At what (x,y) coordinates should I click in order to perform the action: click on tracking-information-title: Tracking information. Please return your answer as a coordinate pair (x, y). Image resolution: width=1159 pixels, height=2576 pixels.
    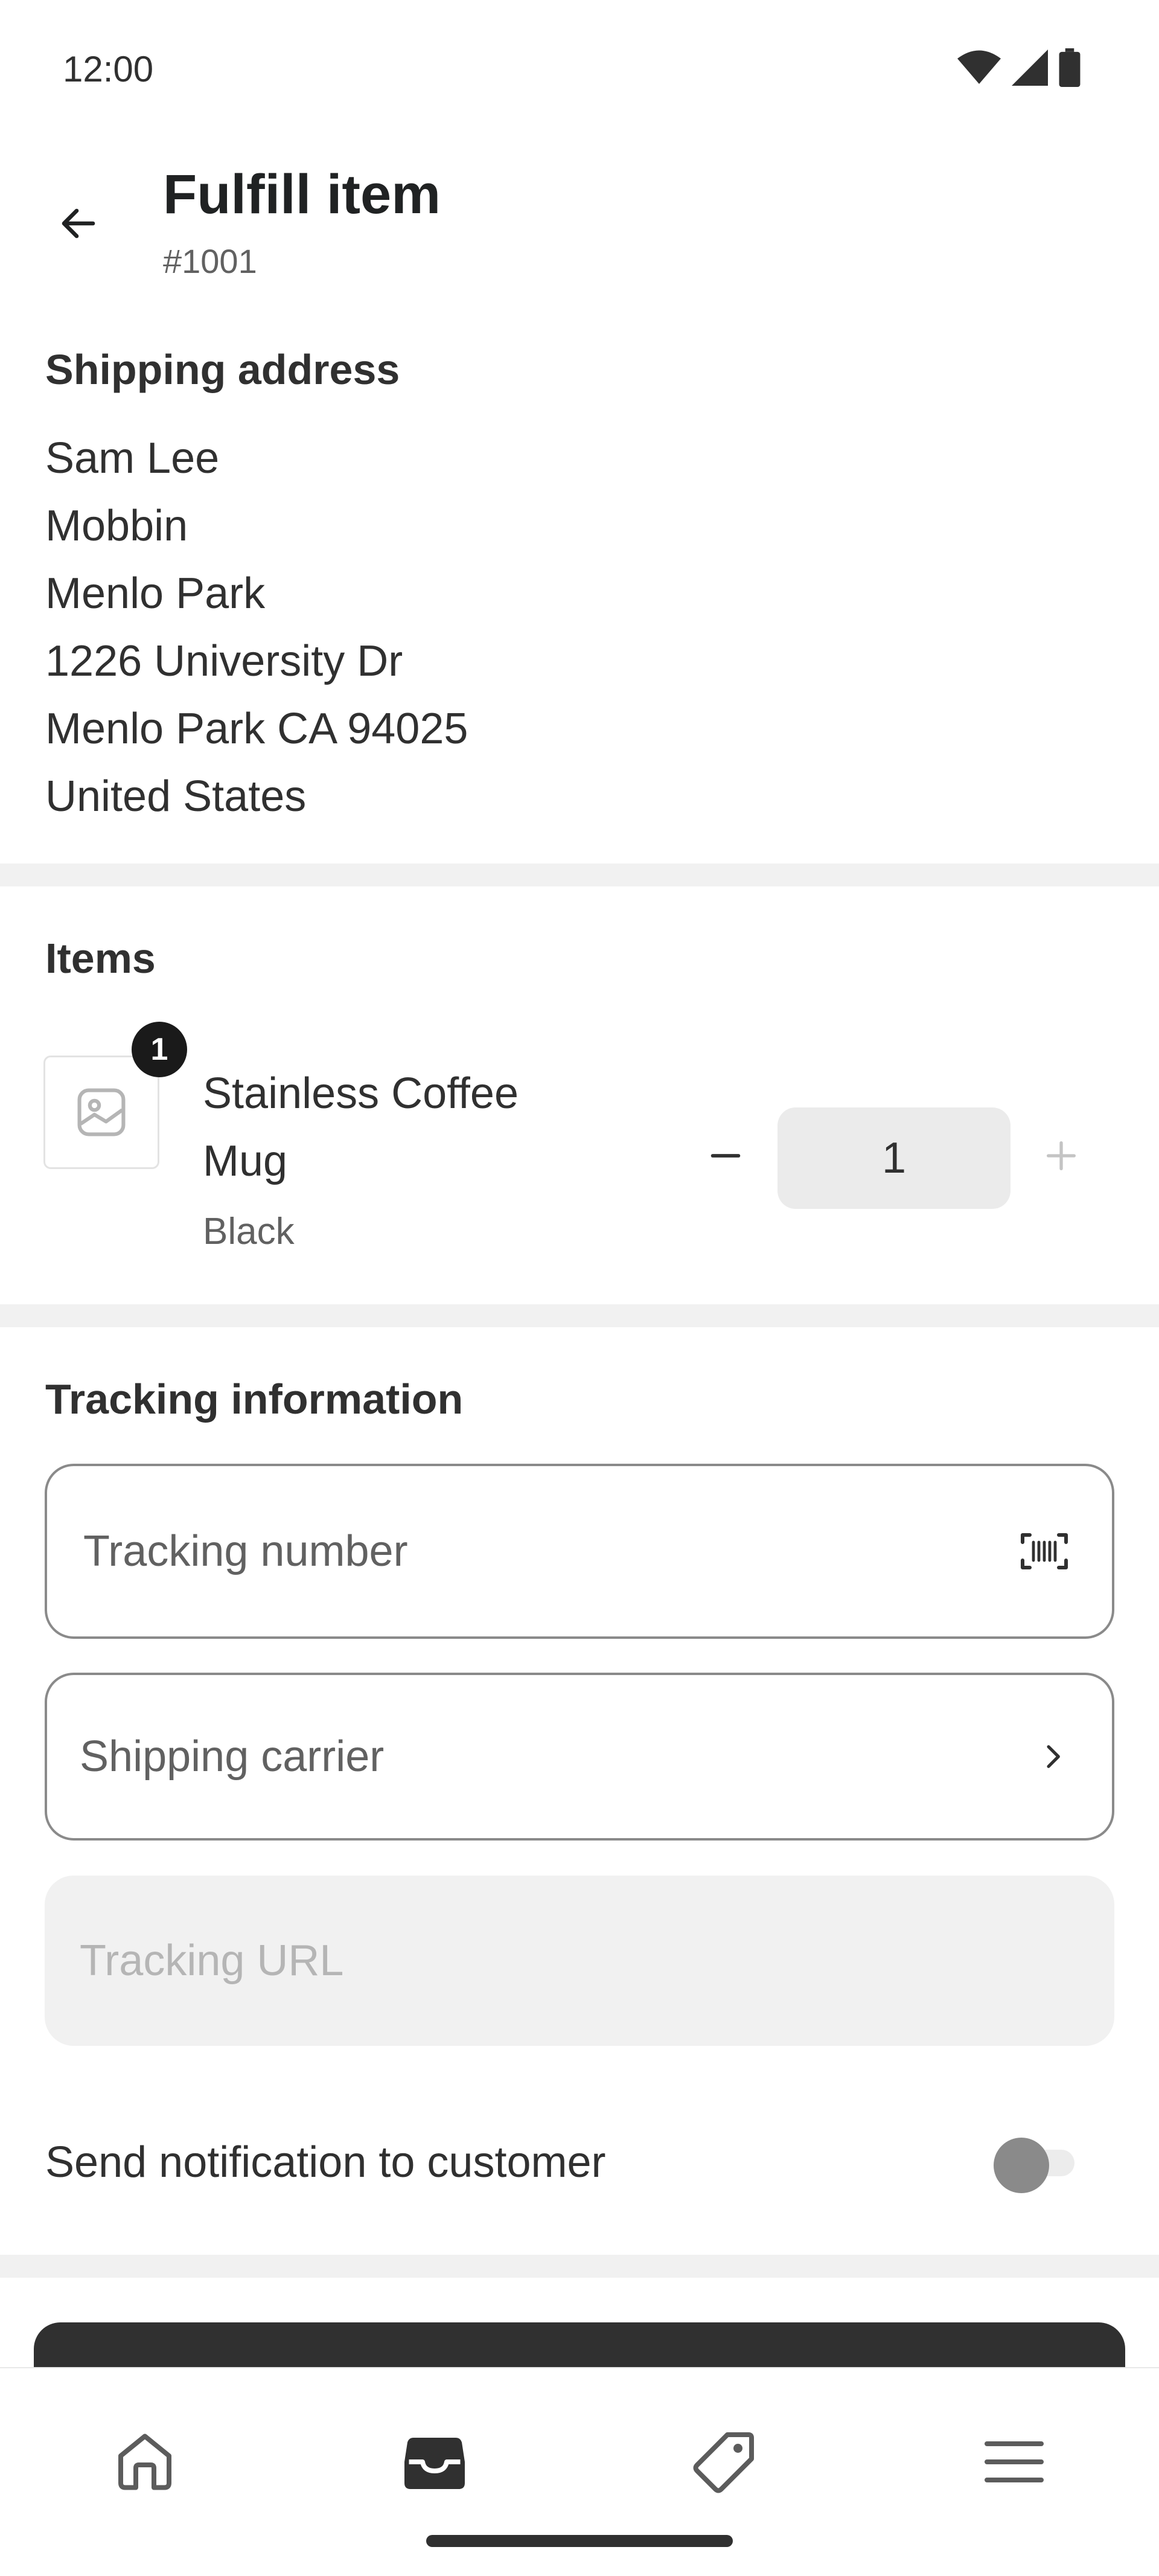
    Looking at the image, I should click on (254, 1399).